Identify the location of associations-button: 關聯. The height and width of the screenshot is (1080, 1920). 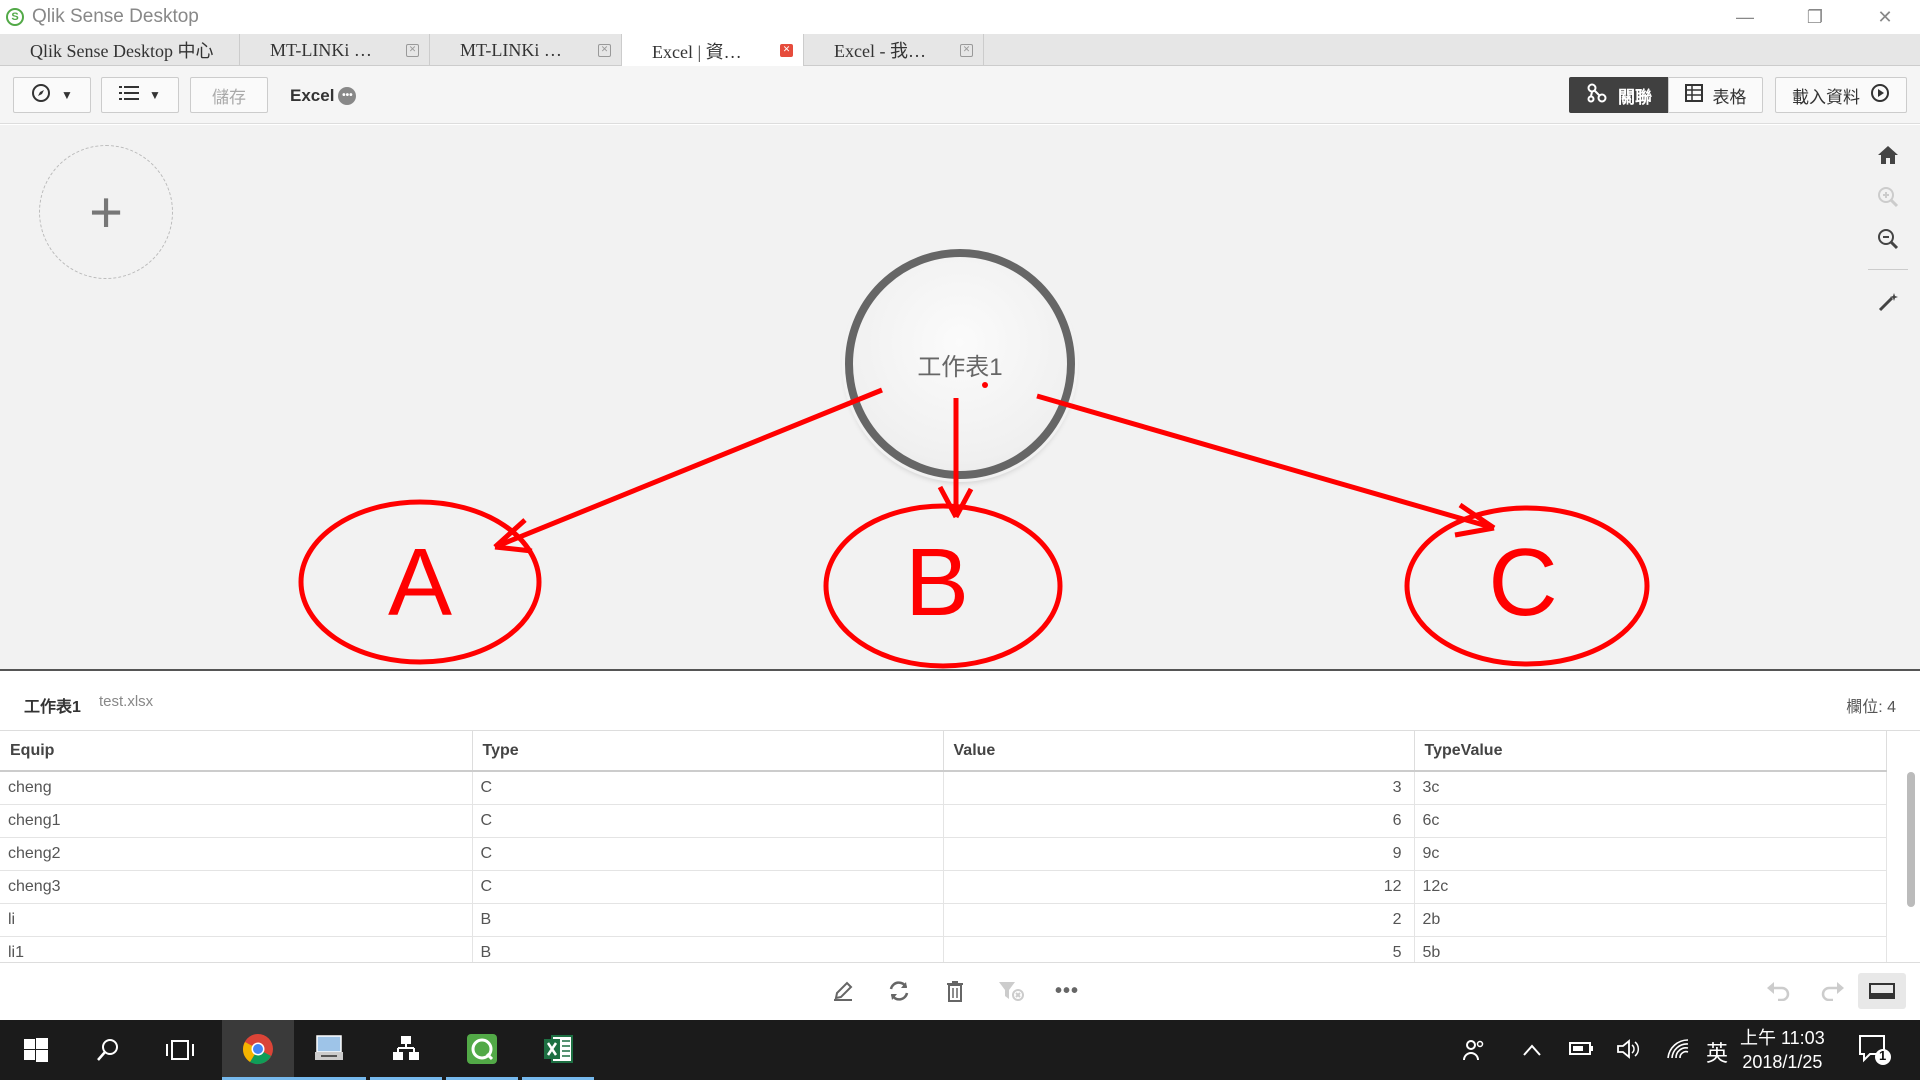
(1619, 95).